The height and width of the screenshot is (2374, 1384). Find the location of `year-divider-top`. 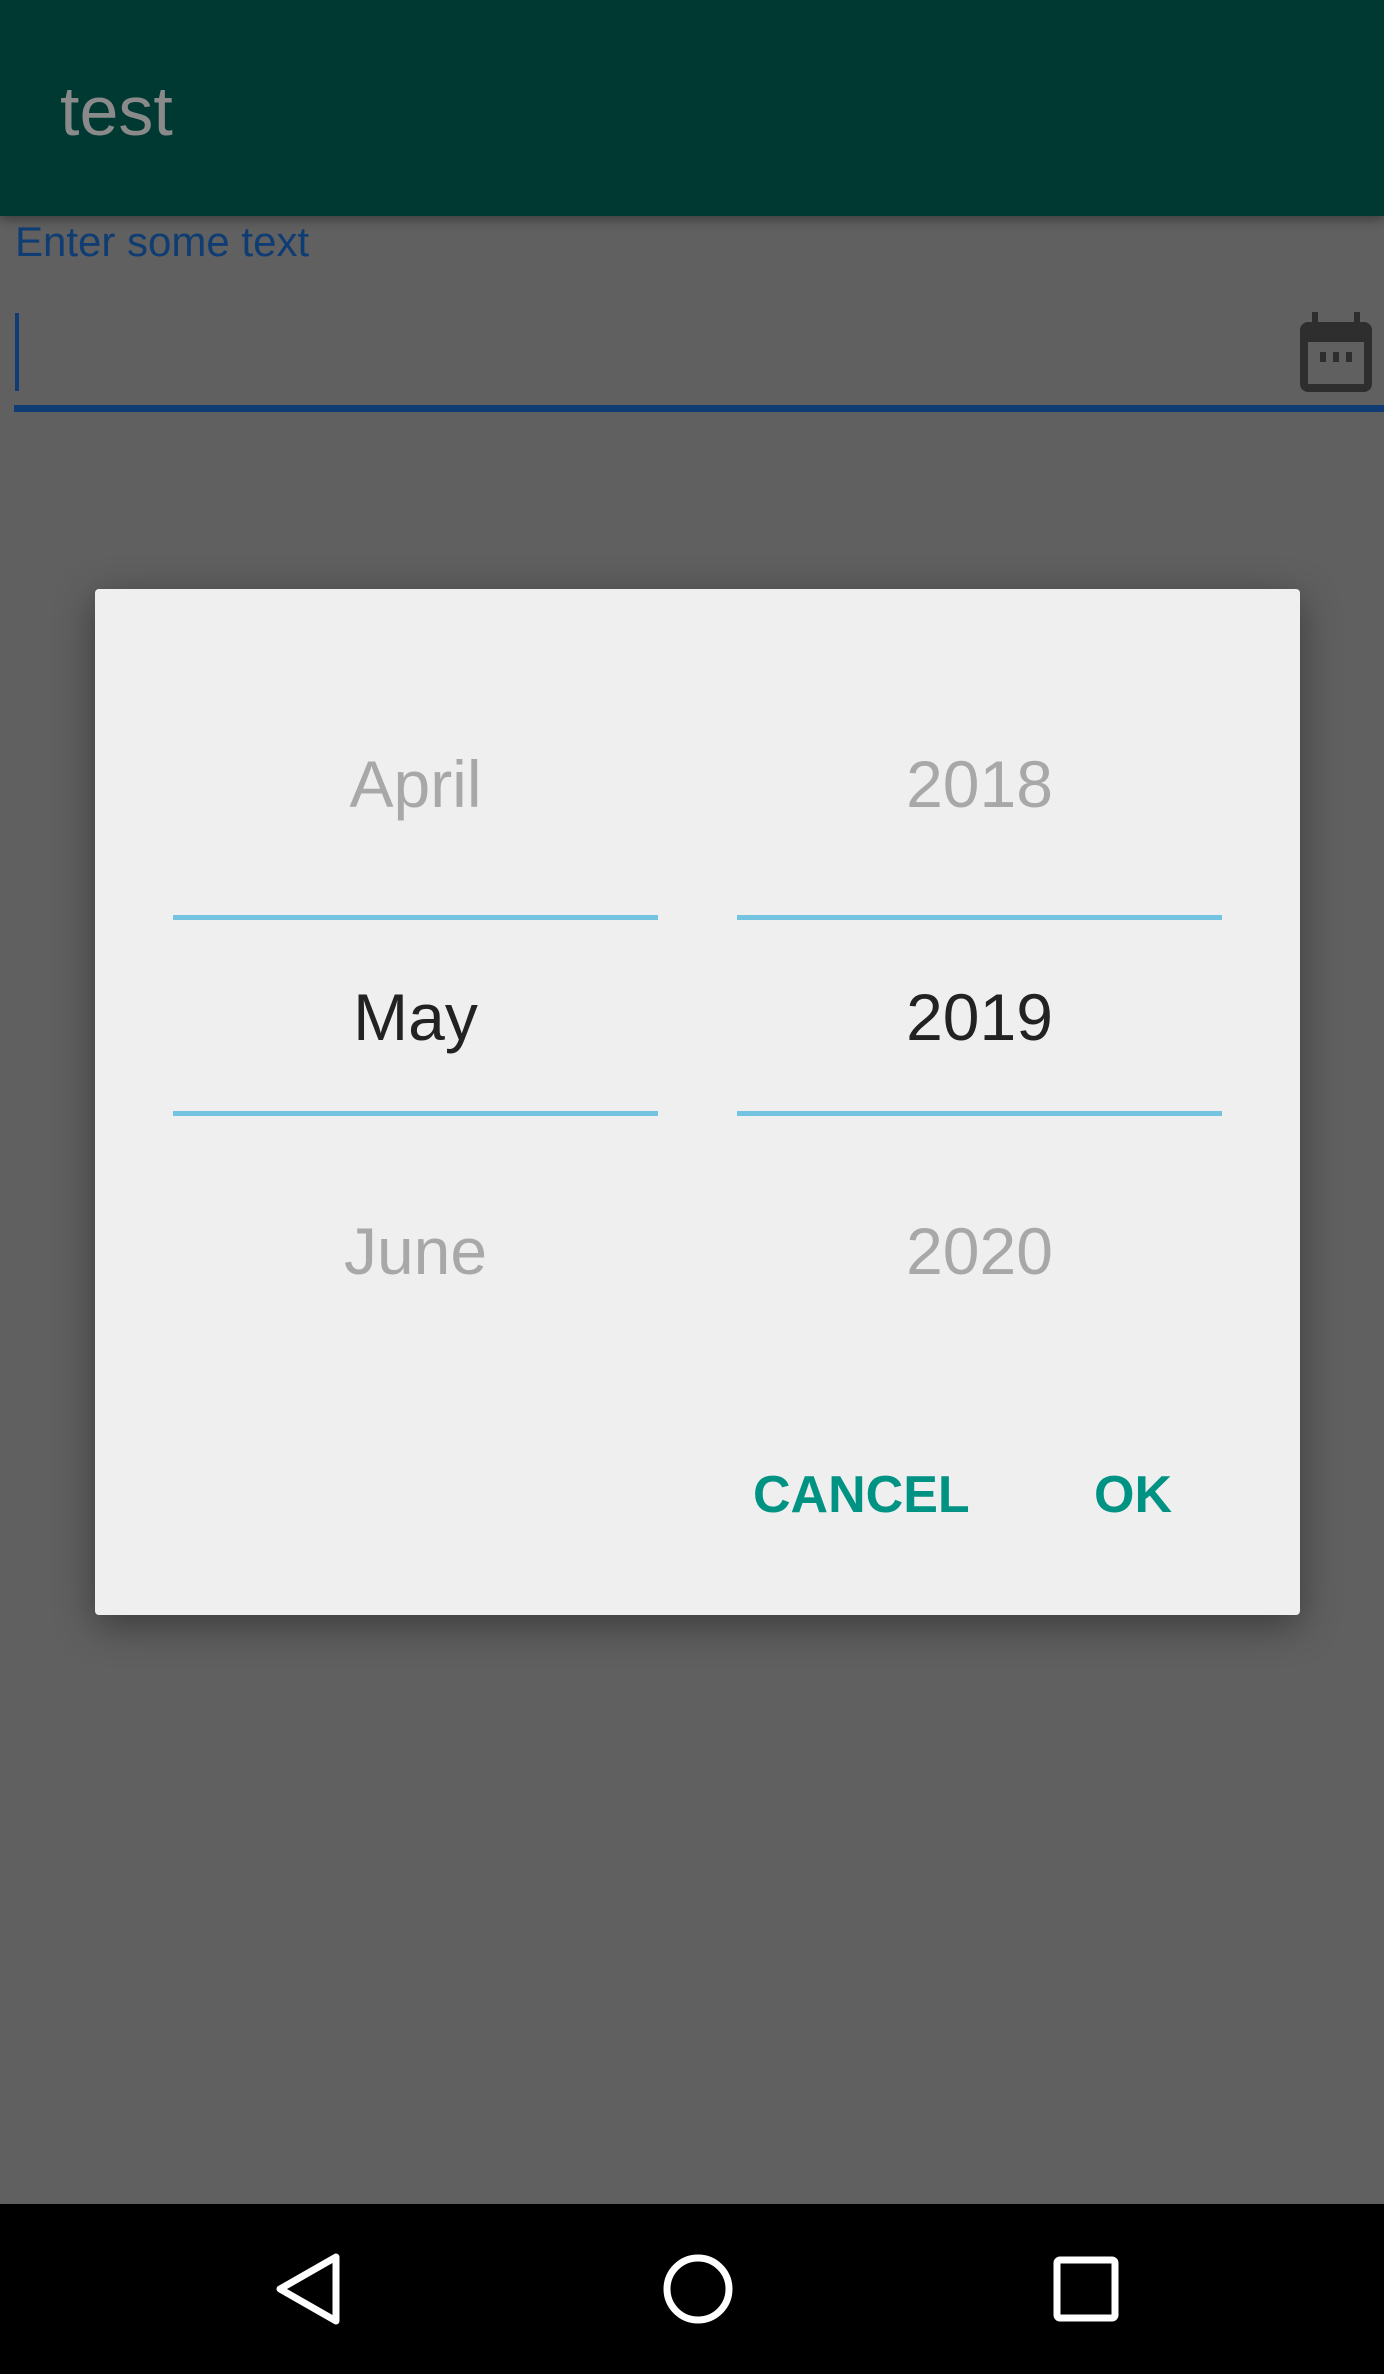

year-divider-top is located at coordinates (979, 917).